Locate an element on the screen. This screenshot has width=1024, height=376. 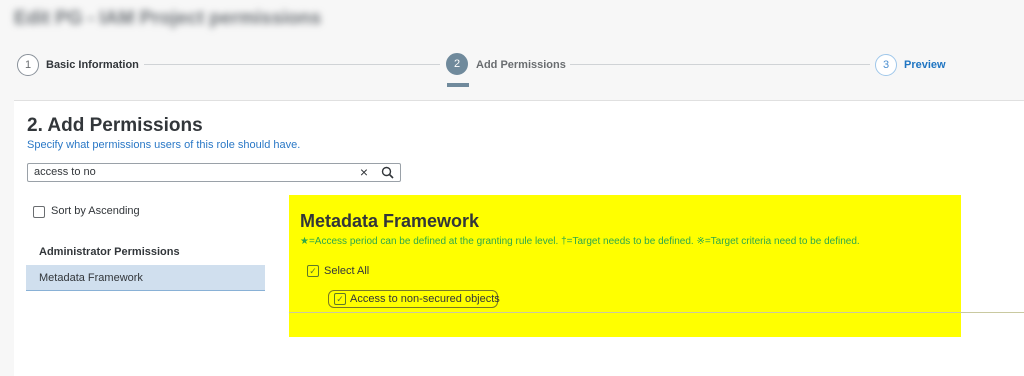
permission-item-non-secured-objects: ✓ Access to non-secured objects is located at coordinates (414, 299).